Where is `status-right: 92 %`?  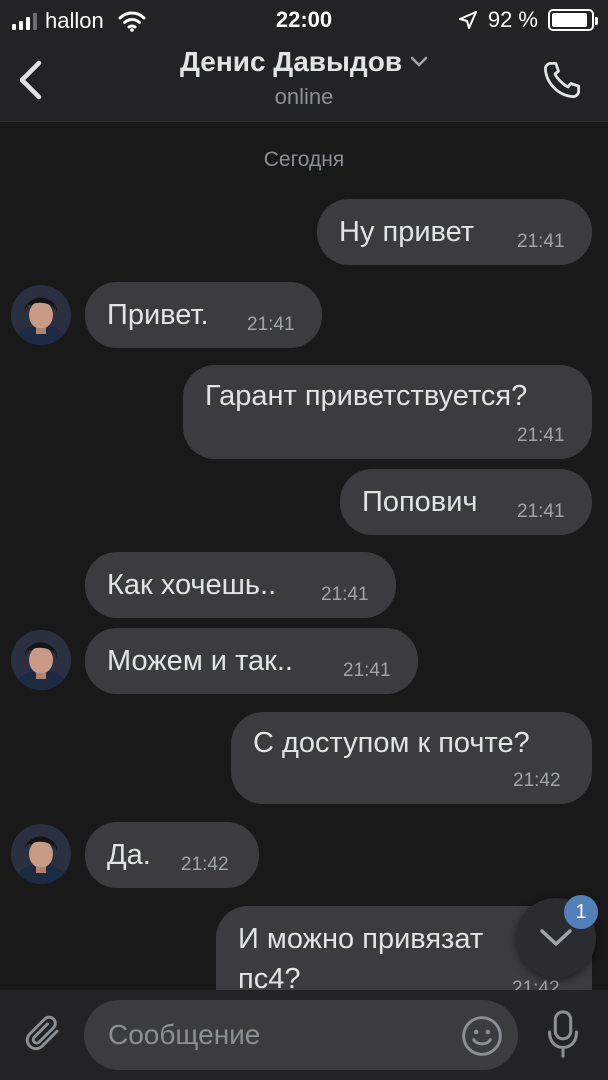
status-right: 92 % is located at coordinates (528, 20).